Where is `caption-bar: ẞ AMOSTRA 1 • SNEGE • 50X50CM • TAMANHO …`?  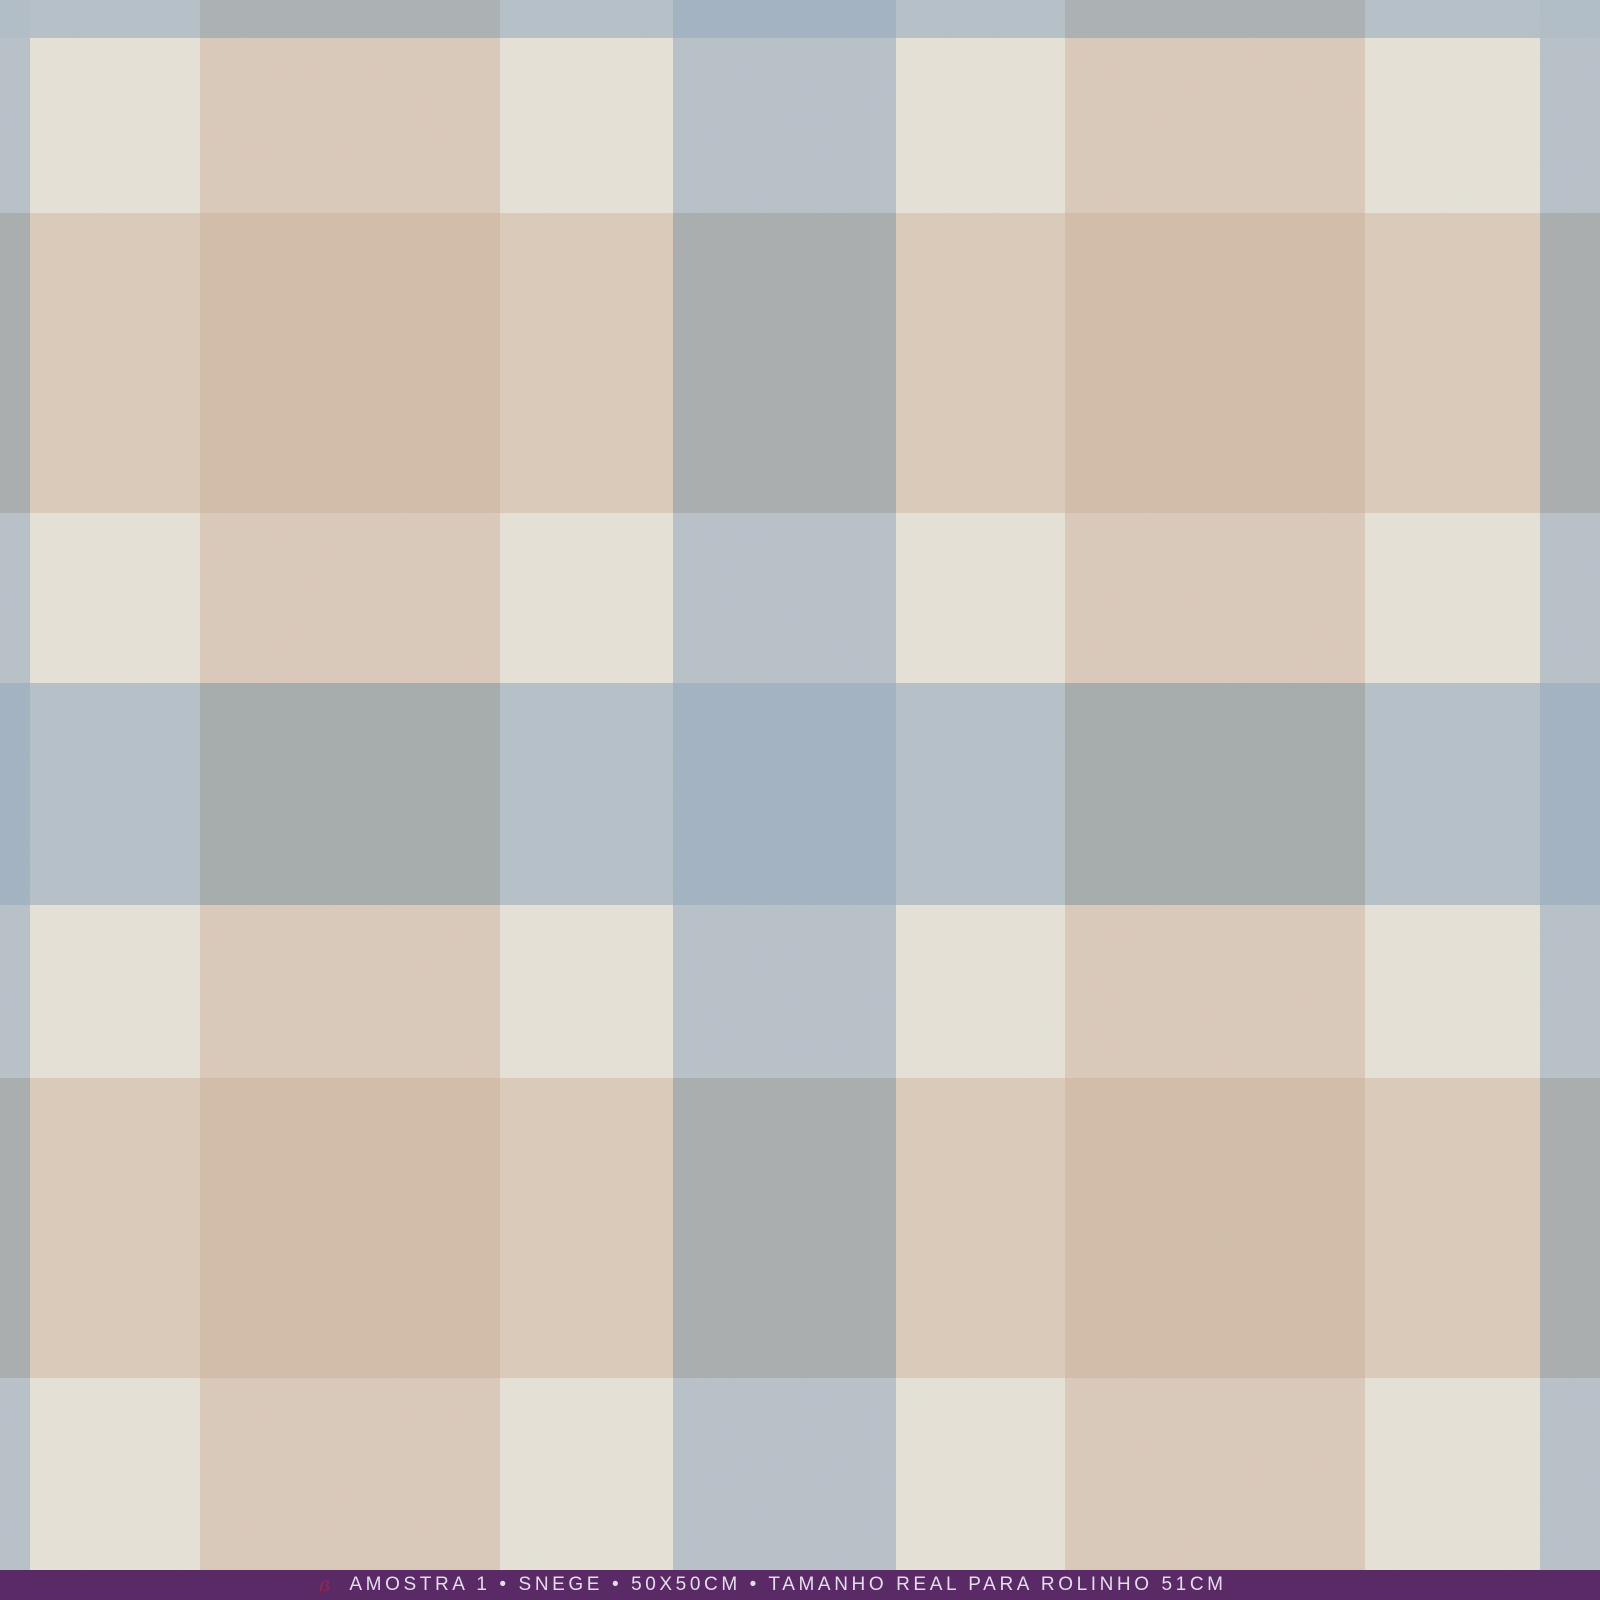 caption-bar: ẞ AMOSTRA 1 • SNEGE • 50X50CM • TAMANHO … is located at coordinates (800, 1585).